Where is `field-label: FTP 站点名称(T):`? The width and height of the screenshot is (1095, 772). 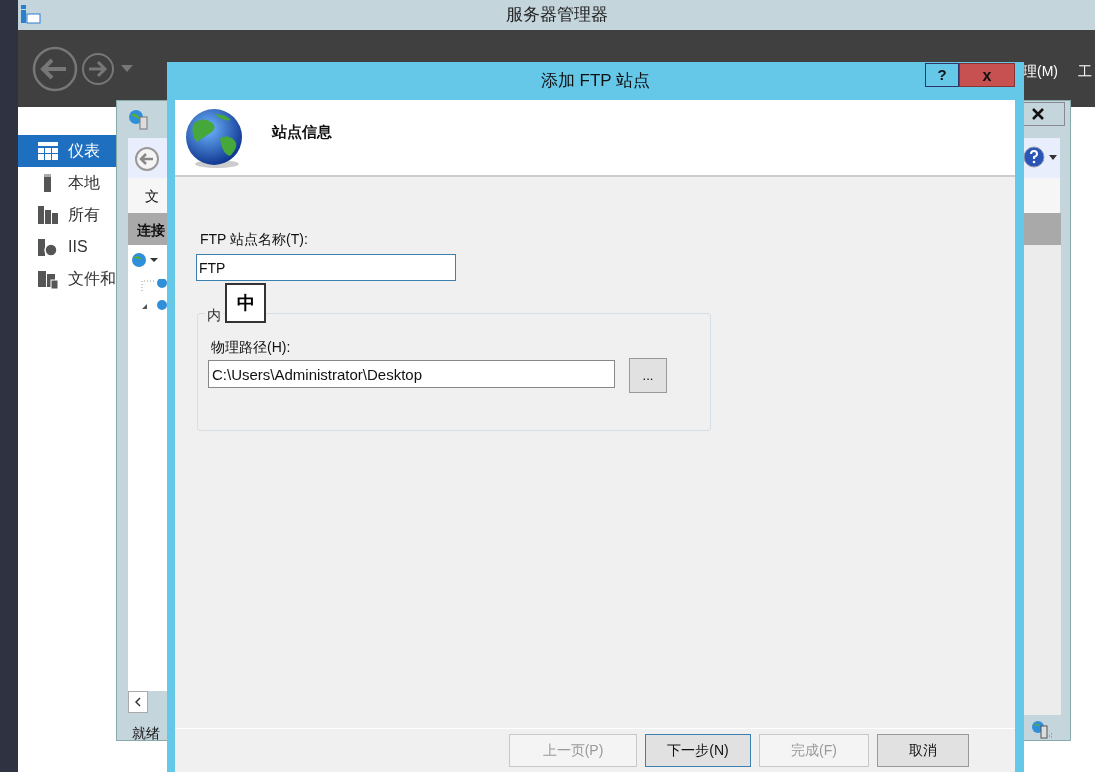
field-label: FTP 站点名称(T): is located at coordinates (254, 239).